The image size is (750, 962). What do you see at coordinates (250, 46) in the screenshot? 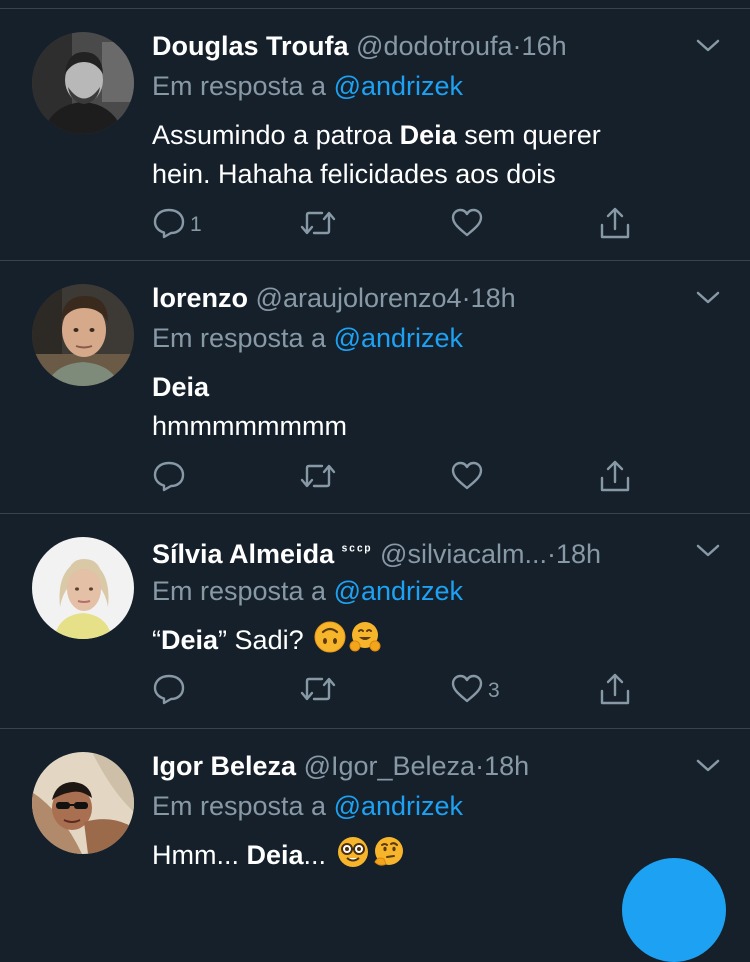
I see `author-name: Douglas Troufa` at bounding box center [250, 46].